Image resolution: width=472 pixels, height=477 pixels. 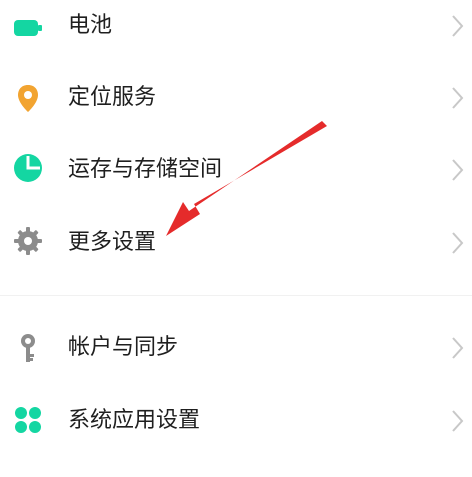 What do you see at coordinates (236, 240) in the screenshot?
I see `settings-item-more-settings: 更多设置` at bounding box center [236, 240].